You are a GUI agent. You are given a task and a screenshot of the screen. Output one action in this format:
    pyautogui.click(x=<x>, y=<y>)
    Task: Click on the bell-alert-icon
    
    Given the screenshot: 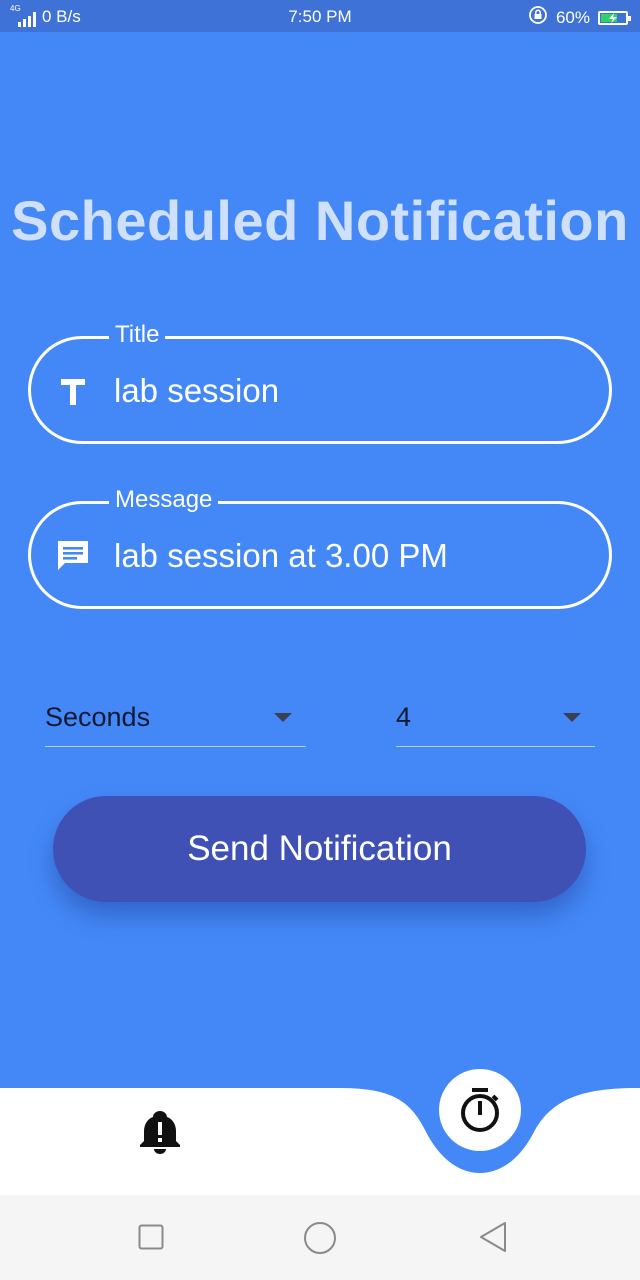 What is the action you would take?
    pyautogui.click(x=160, y=1135)
    